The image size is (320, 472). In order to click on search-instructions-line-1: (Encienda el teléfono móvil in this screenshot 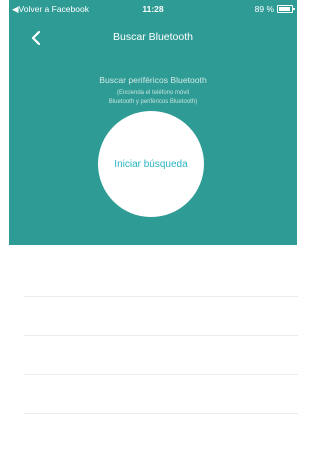, I will do `click(153, 93)`.